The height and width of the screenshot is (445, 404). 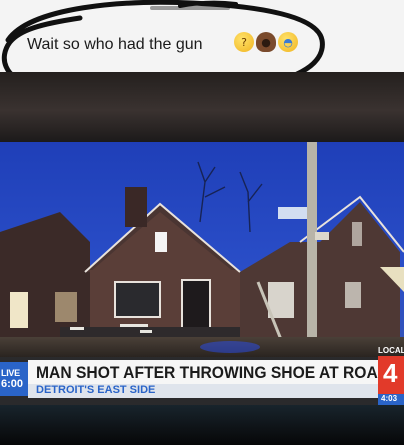 What do you see at coordinates (10, 373) in the screenshot?
I see `live-tag: LIVE` at bounding box center [10, 373].